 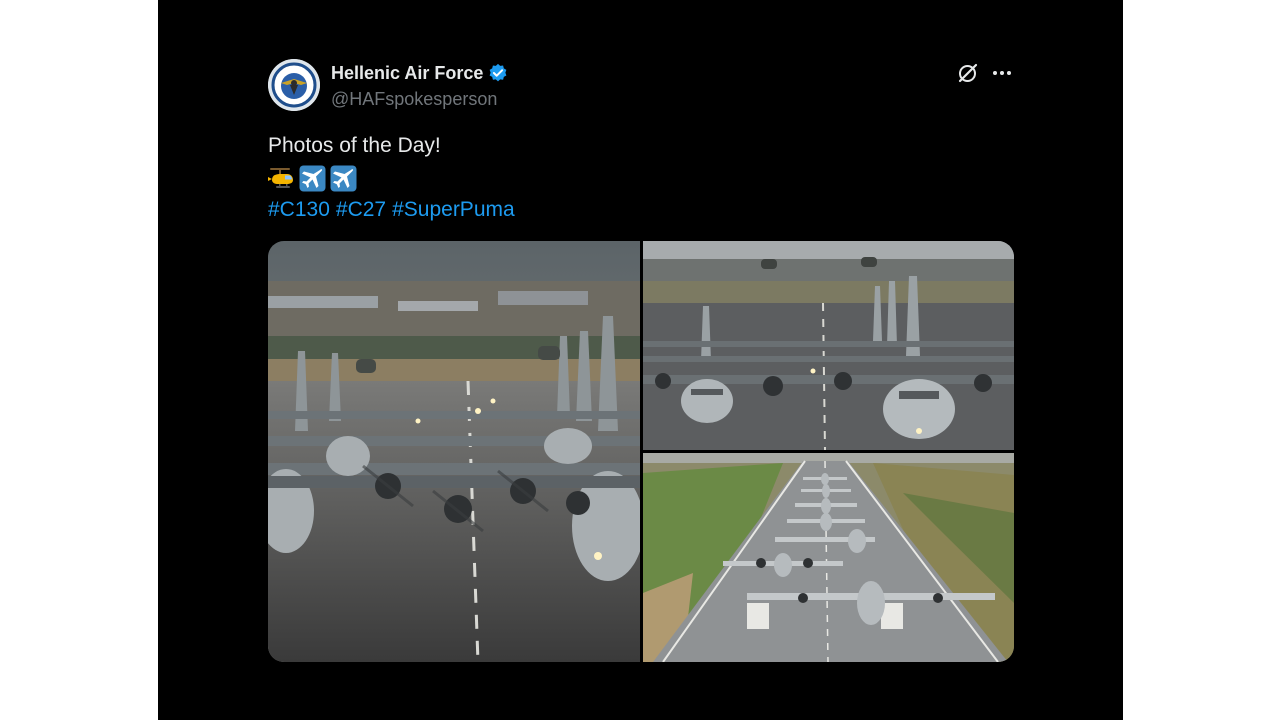 What do you see at coordinates (498, 73) in the screenshot?
I see `verified-badge-icon` at bounding box center [498, 73].